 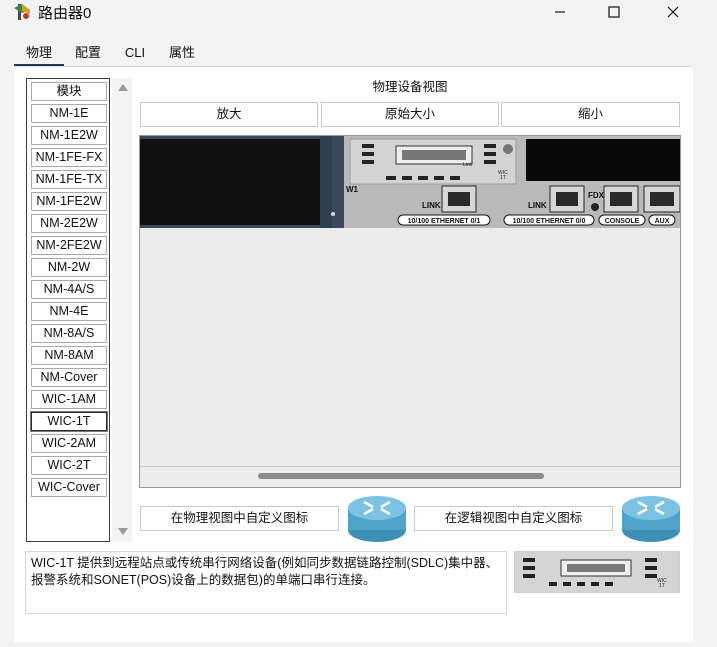 What do you see at coordinates (122, 310) in the screenshot?
I see `module-list-scrollbar` at bounding box center [122, 310].